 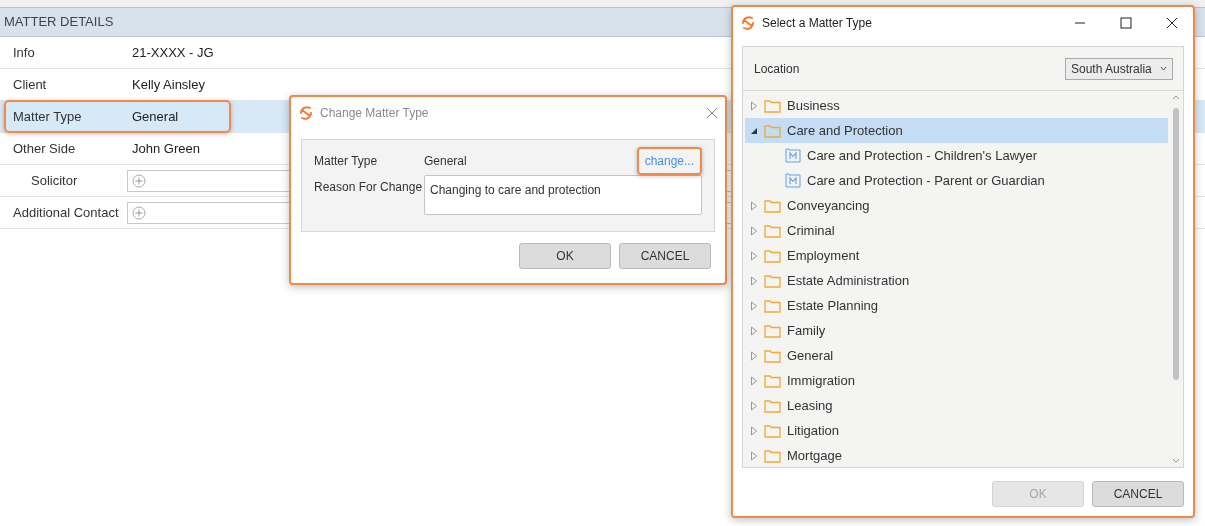 What do you see at coordinates (848, 280) in the screenshot?
I see `tree-label: Estate Administration` at bounding box center [848, 280].